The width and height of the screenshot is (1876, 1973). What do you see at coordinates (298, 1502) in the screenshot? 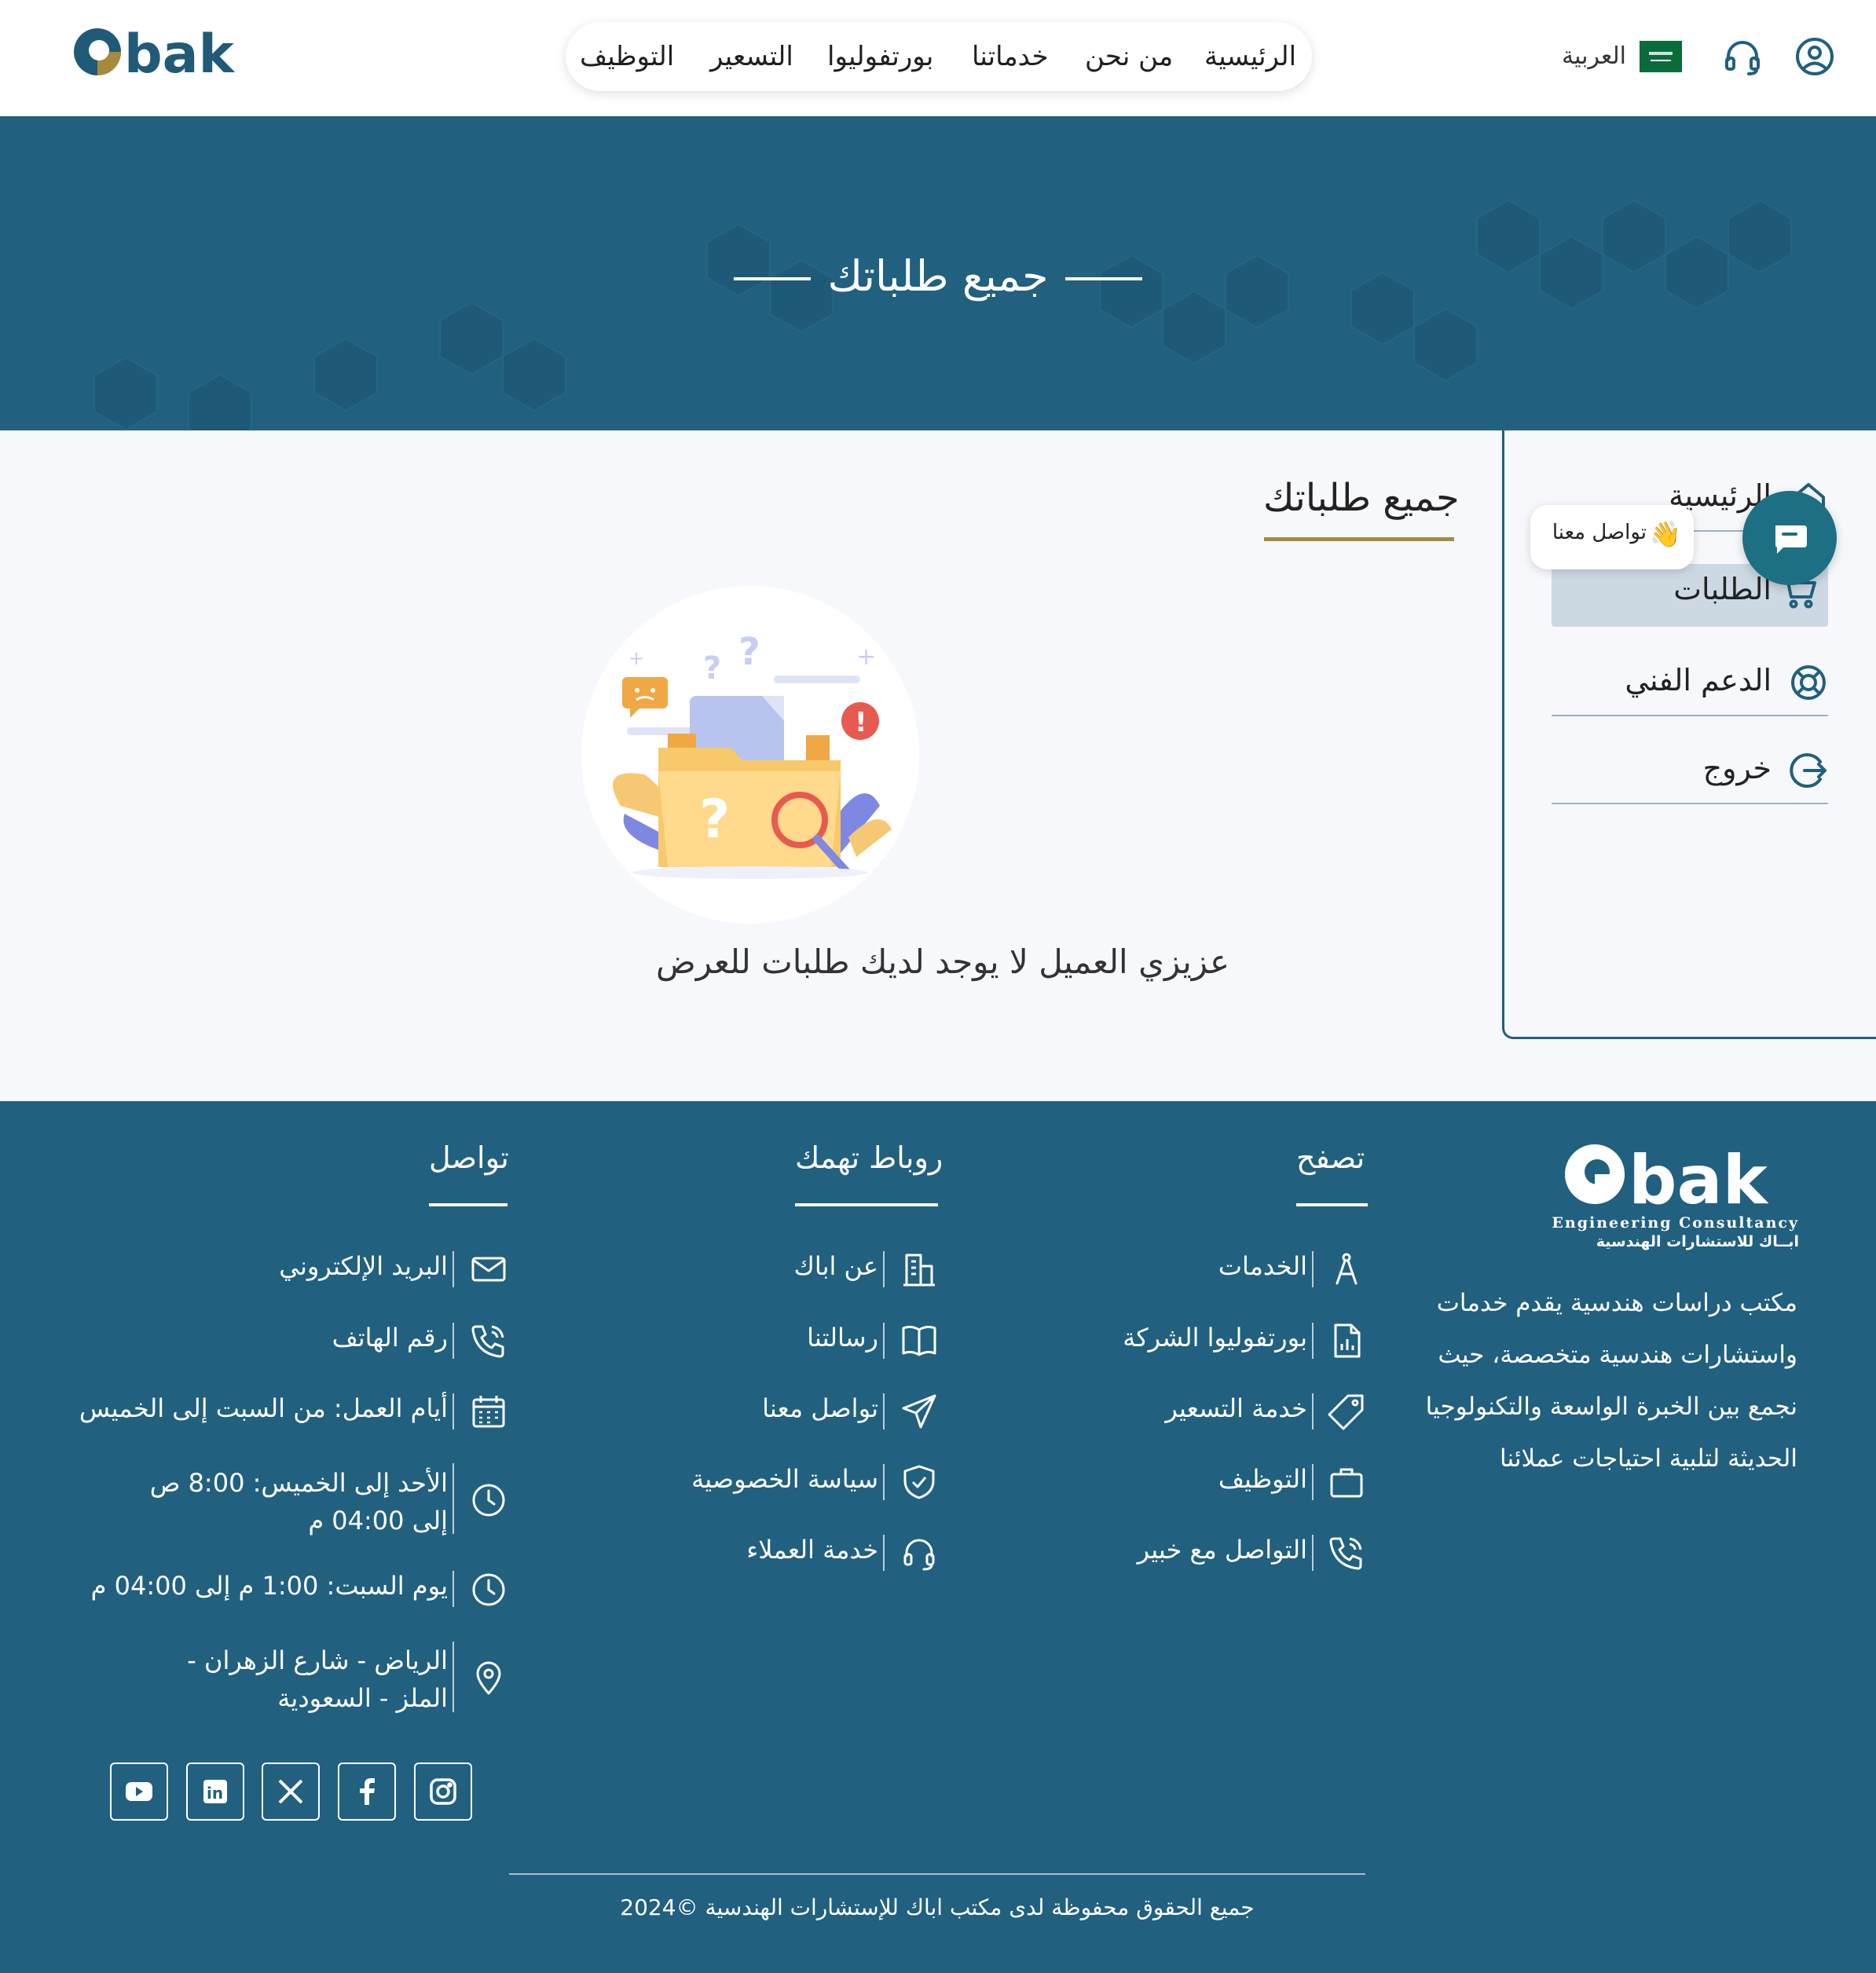
I see `footer-contact-weekday-hours: الأحد إلى الخميس: 8:00 ص إلى 04:00 م` at bounding box center [298, 1502].